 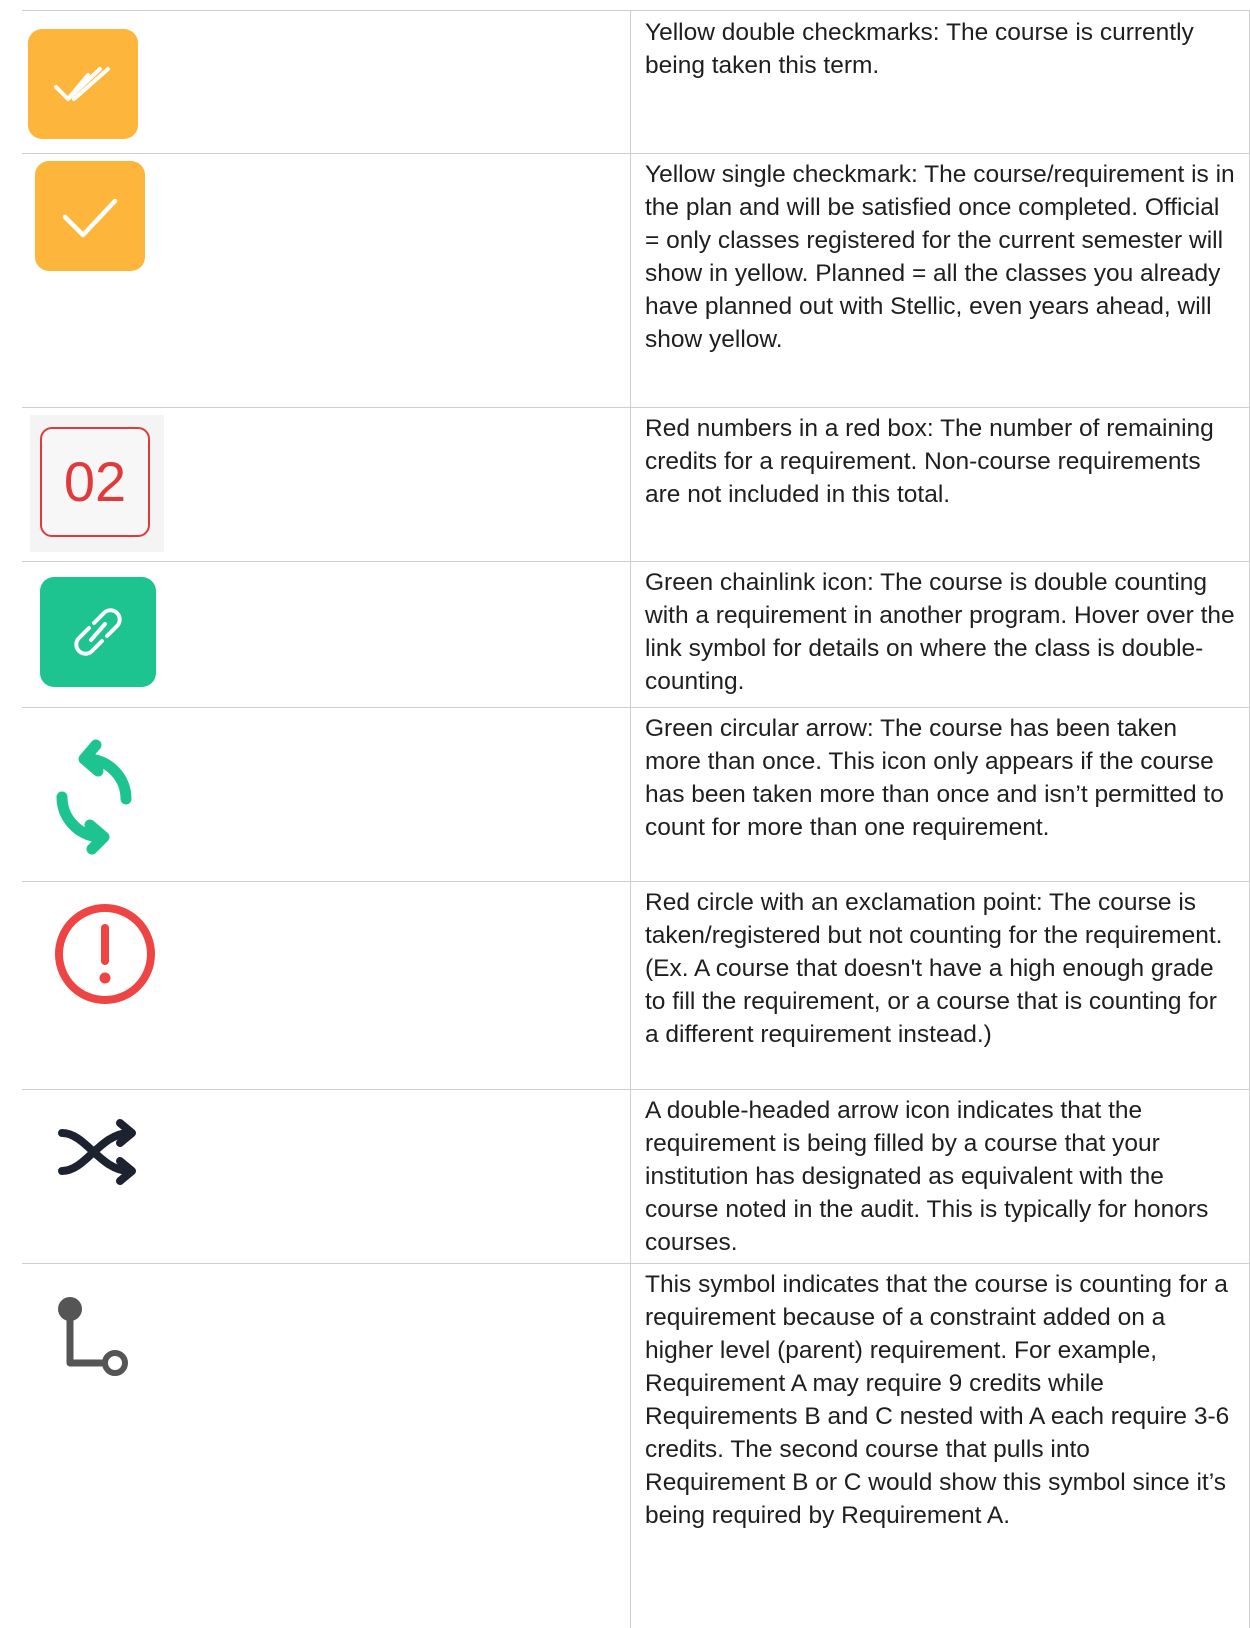 What do you see at coordinates (93, 1336) in the screenshot?
I see `parent-constraint-icon` at bounding box center [93, 1336].